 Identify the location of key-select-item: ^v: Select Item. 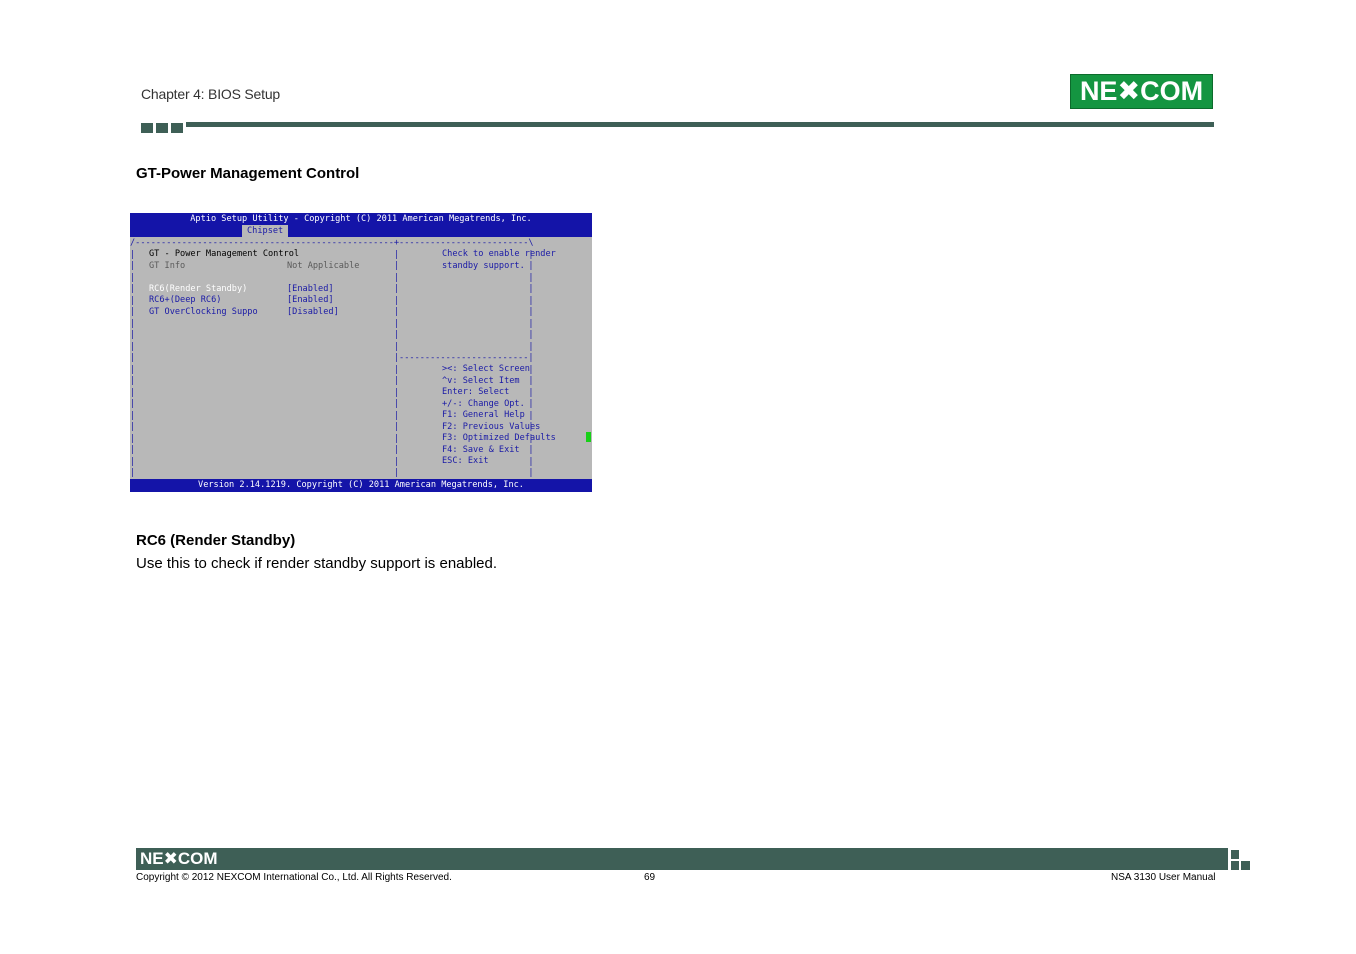
(481, 381).